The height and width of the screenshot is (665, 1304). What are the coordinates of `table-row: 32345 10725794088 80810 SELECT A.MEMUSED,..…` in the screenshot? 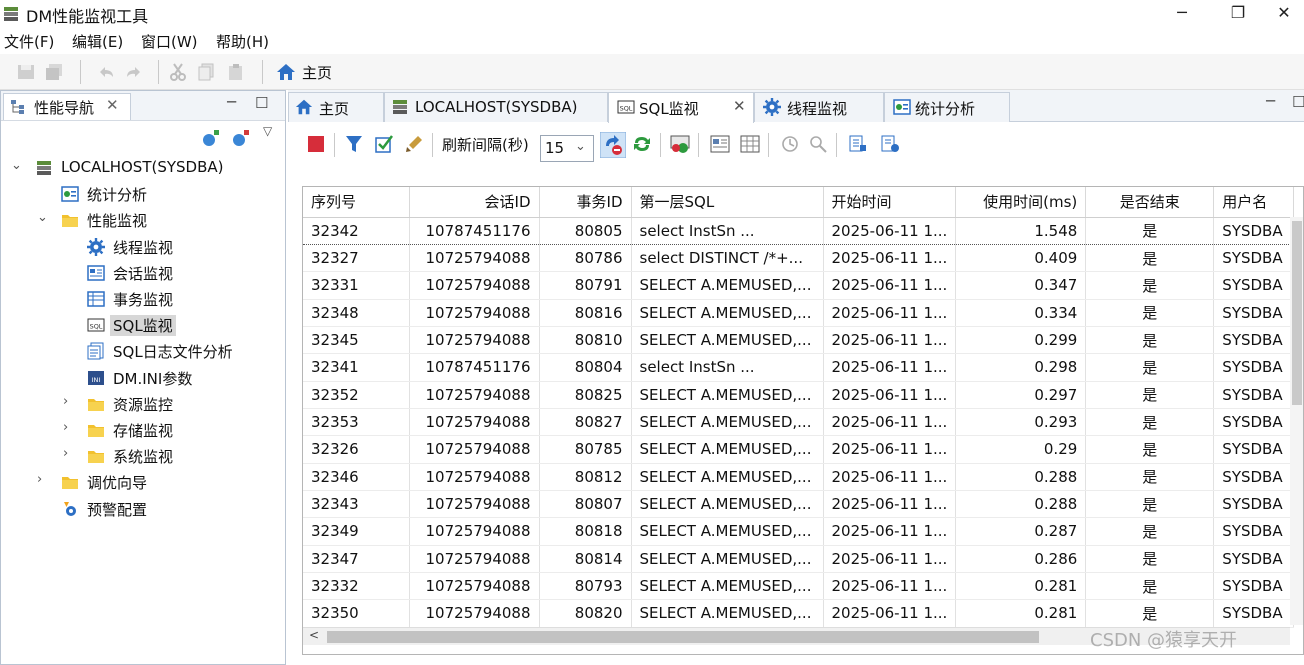 It's located at (799, 340).